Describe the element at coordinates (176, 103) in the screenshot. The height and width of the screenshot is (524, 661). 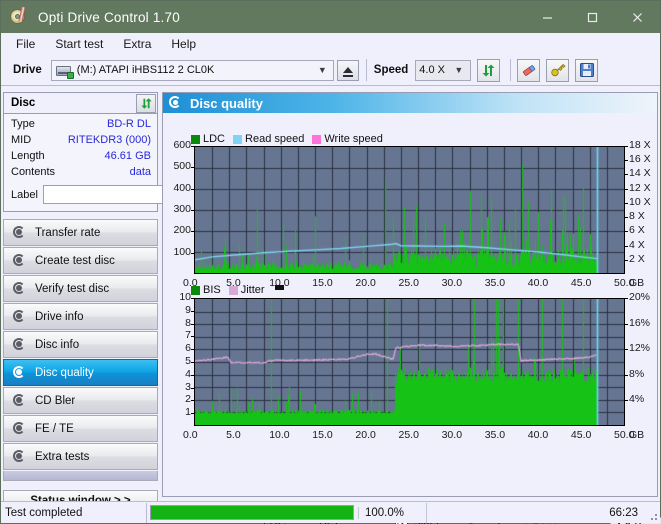
I see `disc-quality-icon` at that location.